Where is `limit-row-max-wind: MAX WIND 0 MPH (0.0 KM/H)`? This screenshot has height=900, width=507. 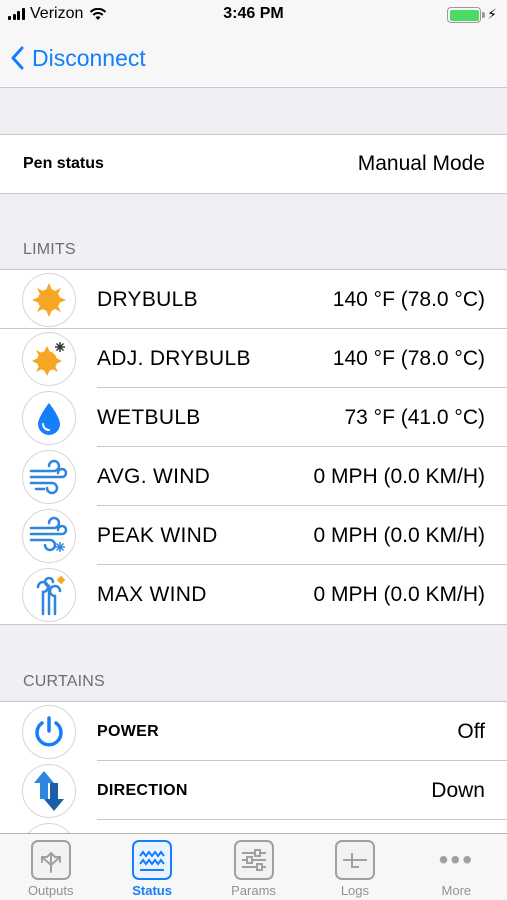 limit-row-max-wind: MAX WIND 0 MPH (0.0 KM/H) is located at coordinates (253, 594).